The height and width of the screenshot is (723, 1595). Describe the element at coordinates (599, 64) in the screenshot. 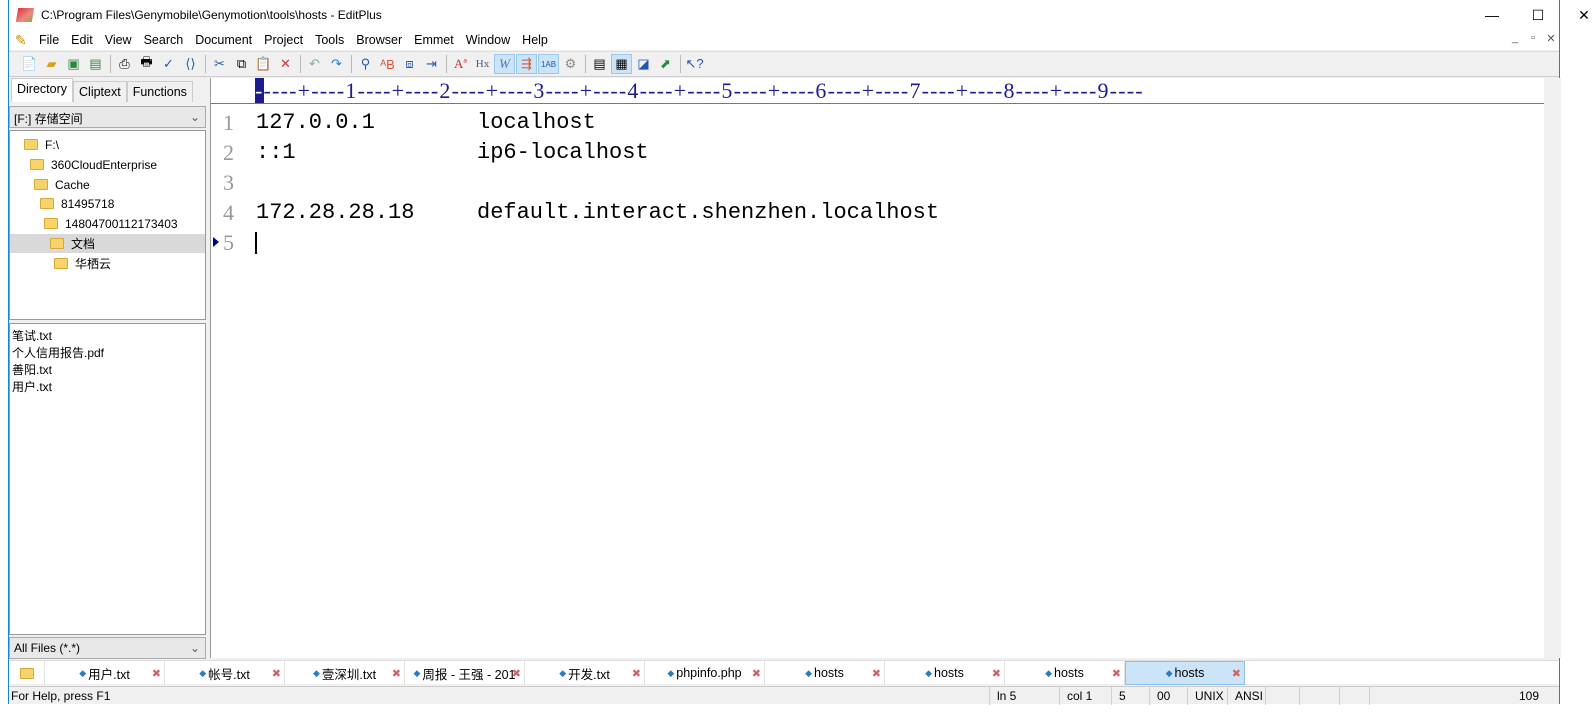

I see `directory-window-icon: ▤` at that location.